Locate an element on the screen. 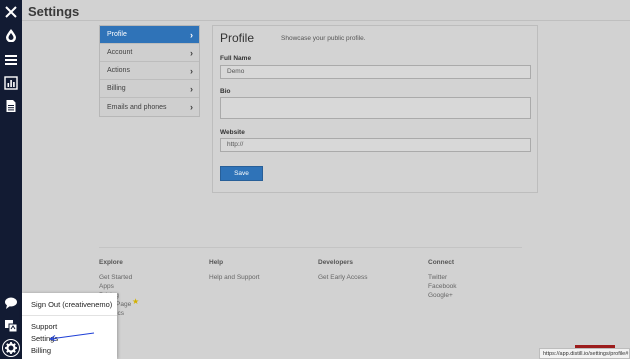 Image resolution: width=630 pixels, height=359 pixels. full-name-label: Full Name is located at coordinates (236, 58).